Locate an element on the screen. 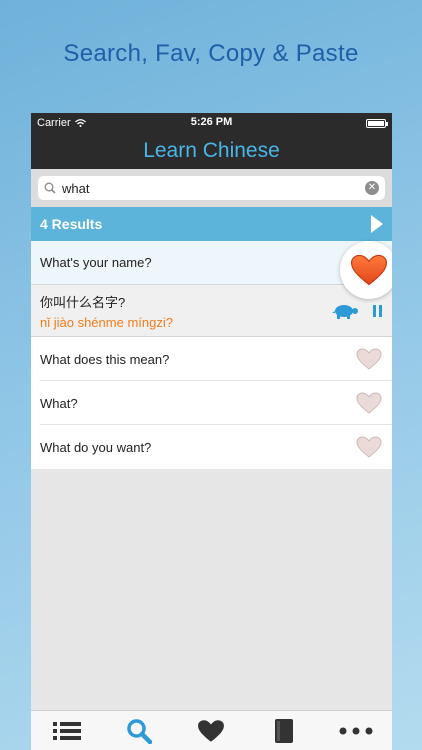  carrier-label: Carrier is located at coordinates (54, 123).